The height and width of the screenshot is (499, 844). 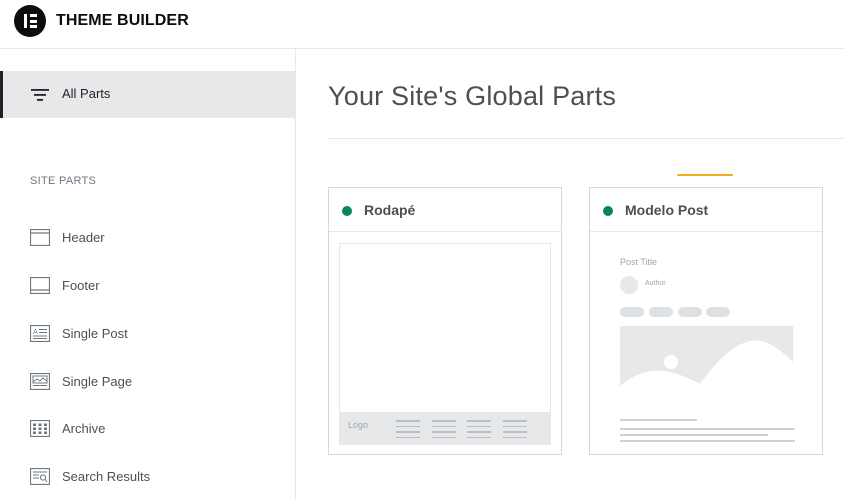 What do you see at coordinates (639, 262) in the screenshot?
I see `post-preview-title: Post Title` at bounding box center [639, 262].